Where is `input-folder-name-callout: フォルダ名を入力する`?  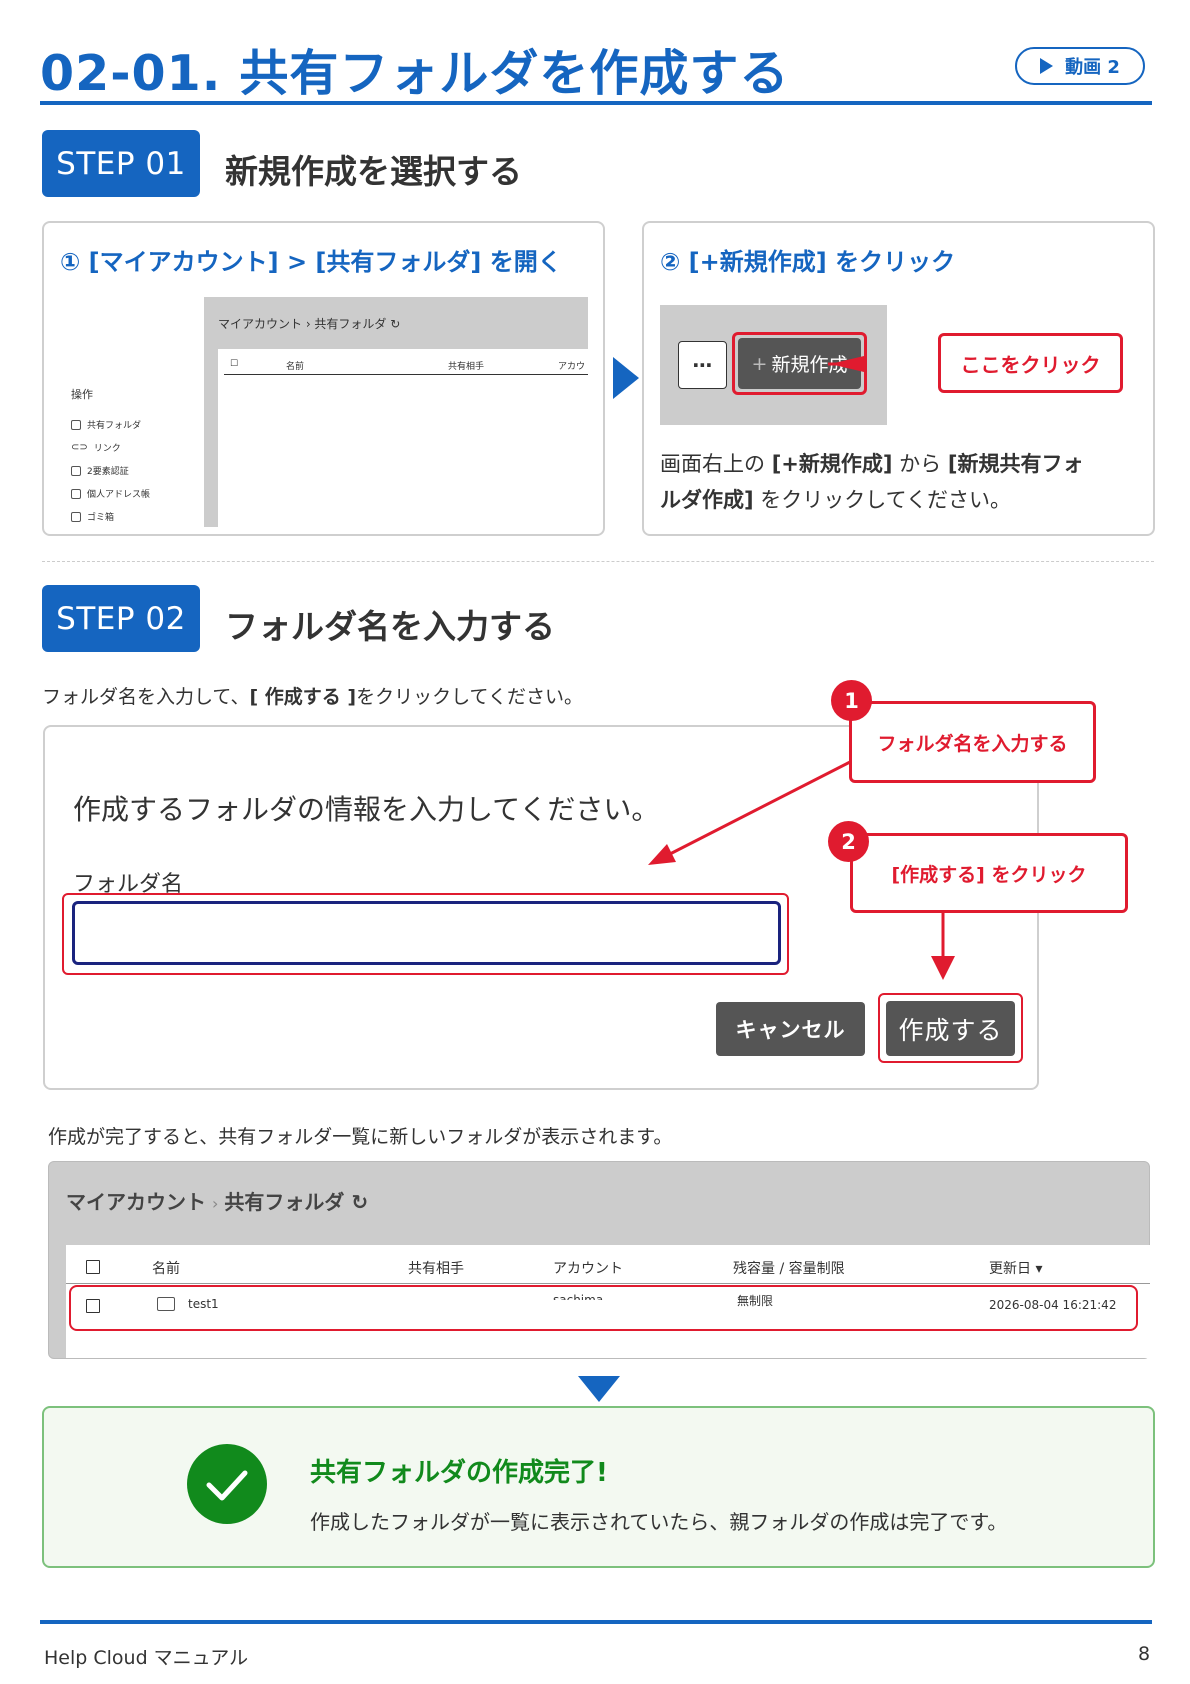 input-folder-name-callout: フォルダ名を入力する is located at coordinates (972, 742).